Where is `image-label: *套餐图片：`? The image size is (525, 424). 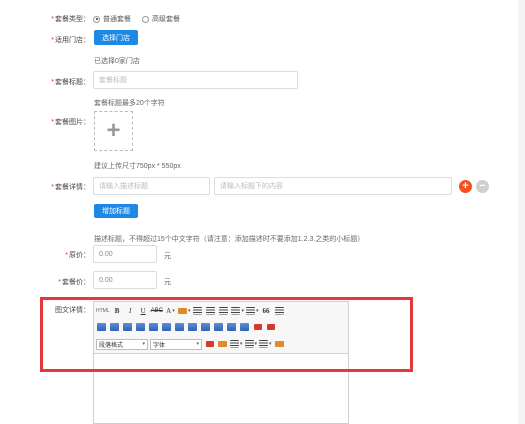 image-label: *套餐图片： is located at coordinates (70, 122).